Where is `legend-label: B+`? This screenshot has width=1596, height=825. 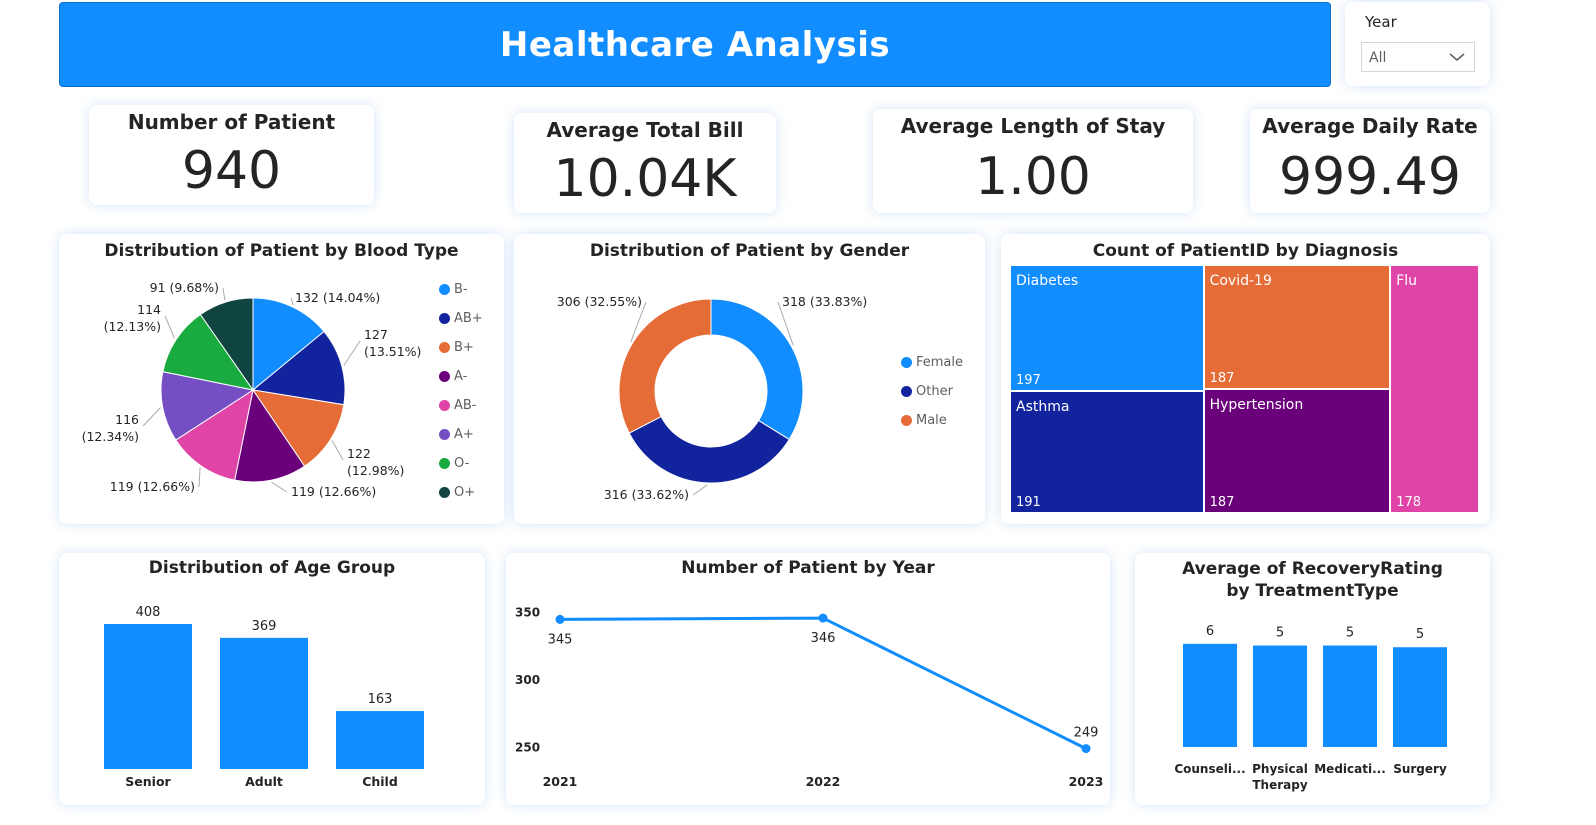 legend-label: B+ is located at coordinates (464, 347).